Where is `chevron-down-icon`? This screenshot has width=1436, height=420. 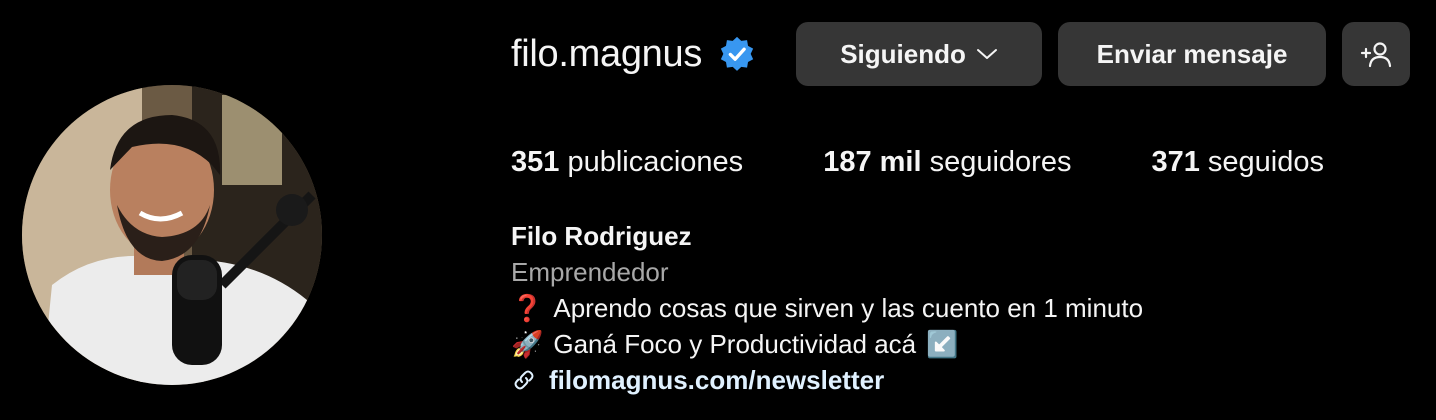 chevron-down-icon is located at coordinates (986, 54).